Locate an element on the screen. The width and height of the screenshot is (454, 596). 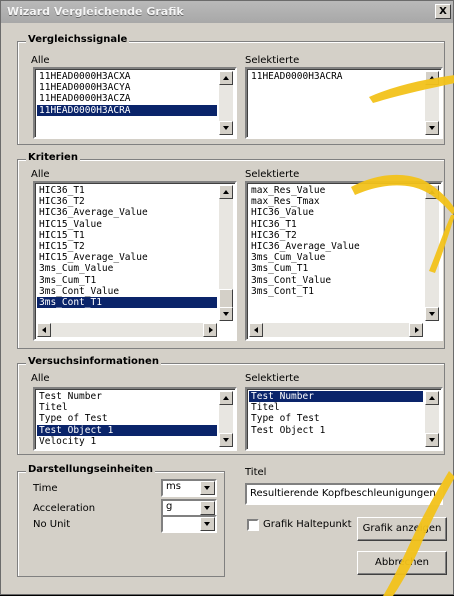
unit-nounit-label: No Unit is located at coordinates (52, 524).